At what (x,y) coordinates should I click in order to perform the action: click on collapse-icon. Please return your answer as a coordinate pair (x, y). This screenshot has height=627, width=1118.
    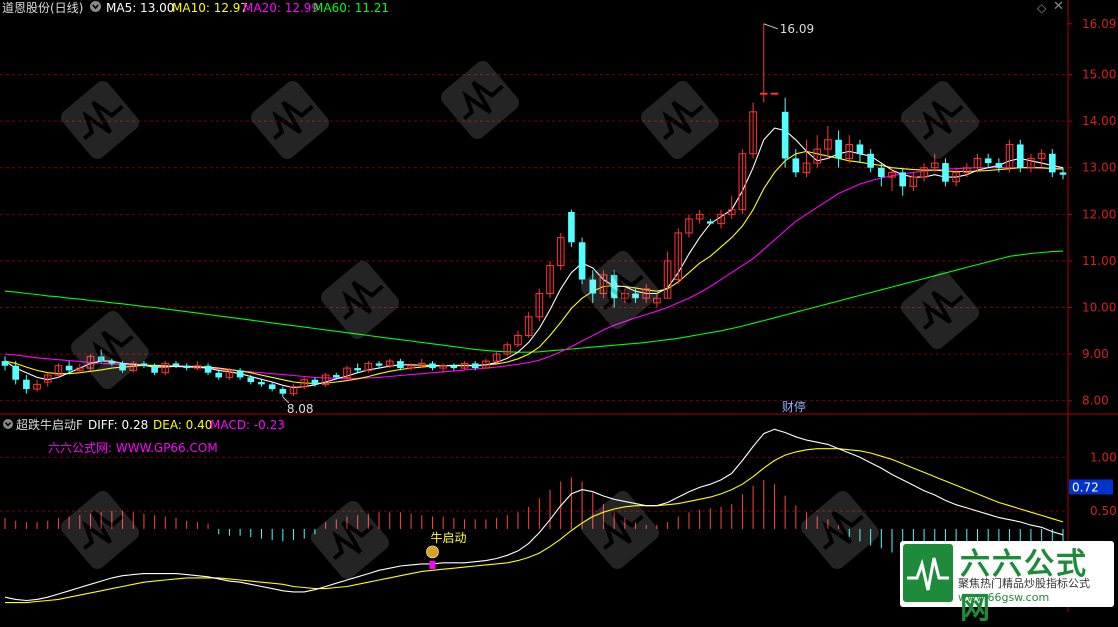
    Looking at the image, I should click on (96, 7).